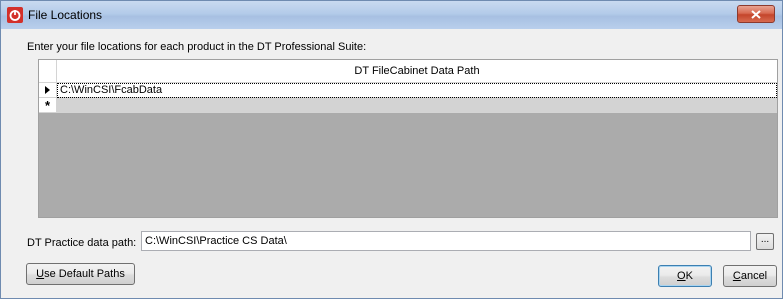  Describe the element at coordinates (417, 105) in the screenshot. I see `grid-cell-new-row` at that location.